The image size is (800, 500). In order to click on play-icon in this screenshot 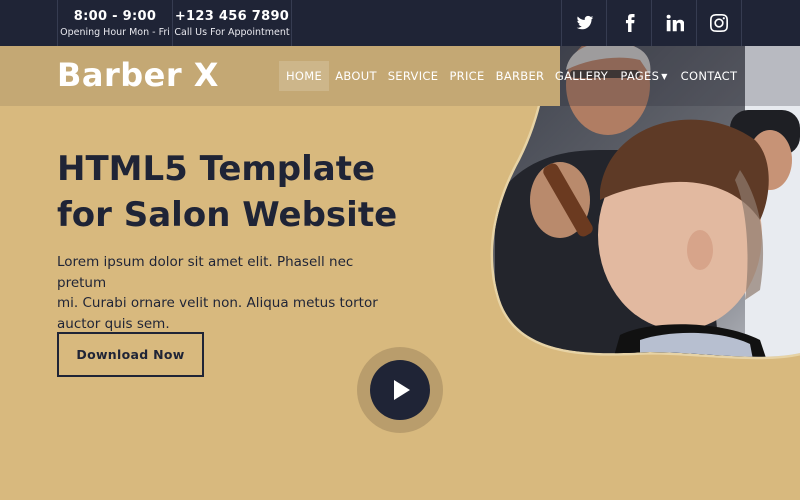, I will do `click(402, 390)`.